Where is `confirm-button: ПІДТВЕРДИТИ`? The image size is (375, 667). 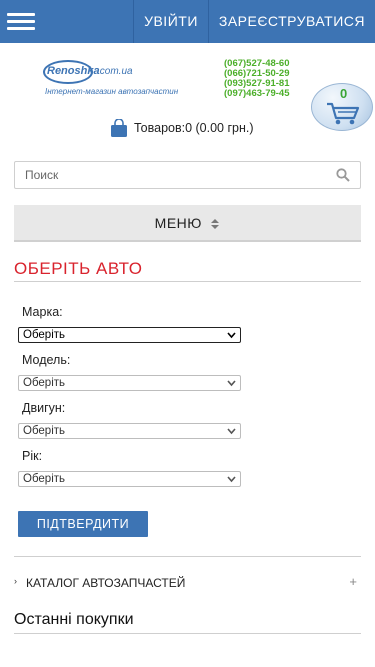
confirm-button: ПІДТВЕРДИТИ is located at coordinates (83, 524).